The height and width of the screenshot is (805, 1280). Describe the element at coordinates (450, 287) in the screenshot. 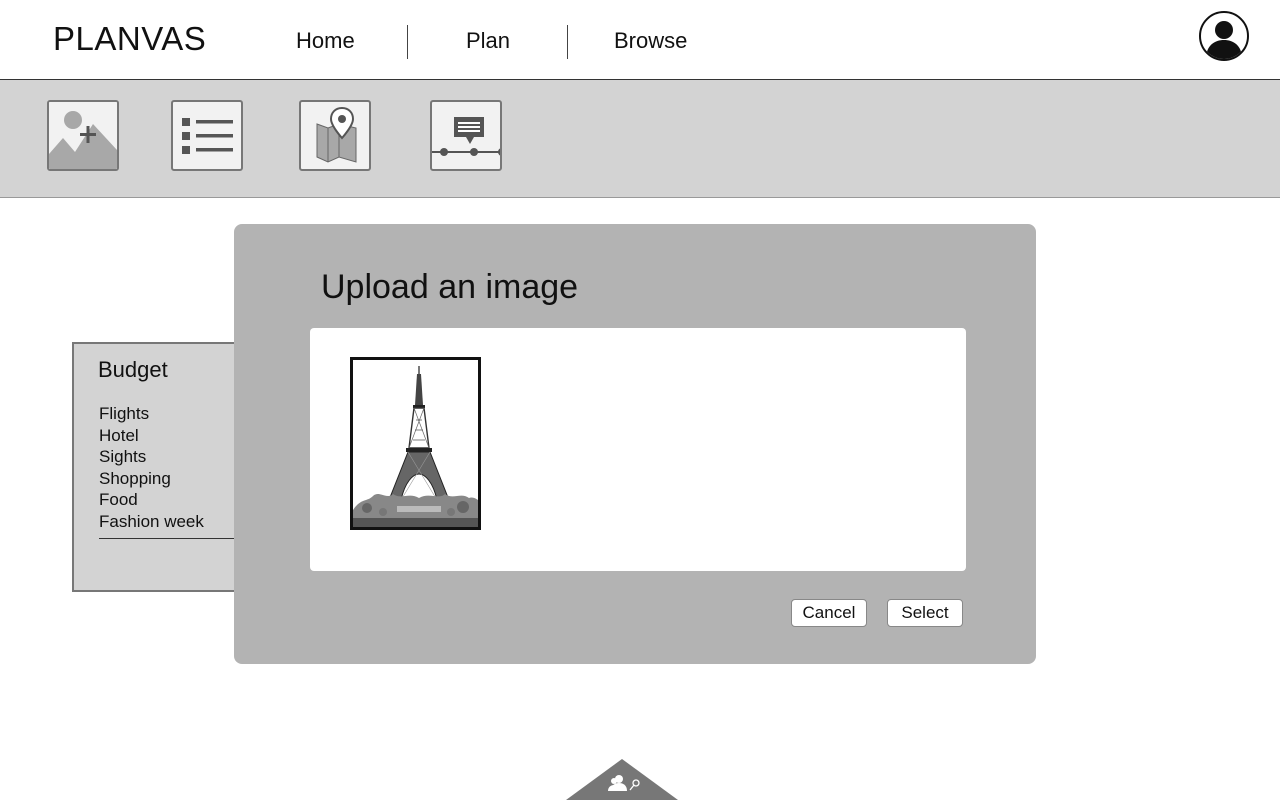

I see `dialog-title: Upload an image` at that location.